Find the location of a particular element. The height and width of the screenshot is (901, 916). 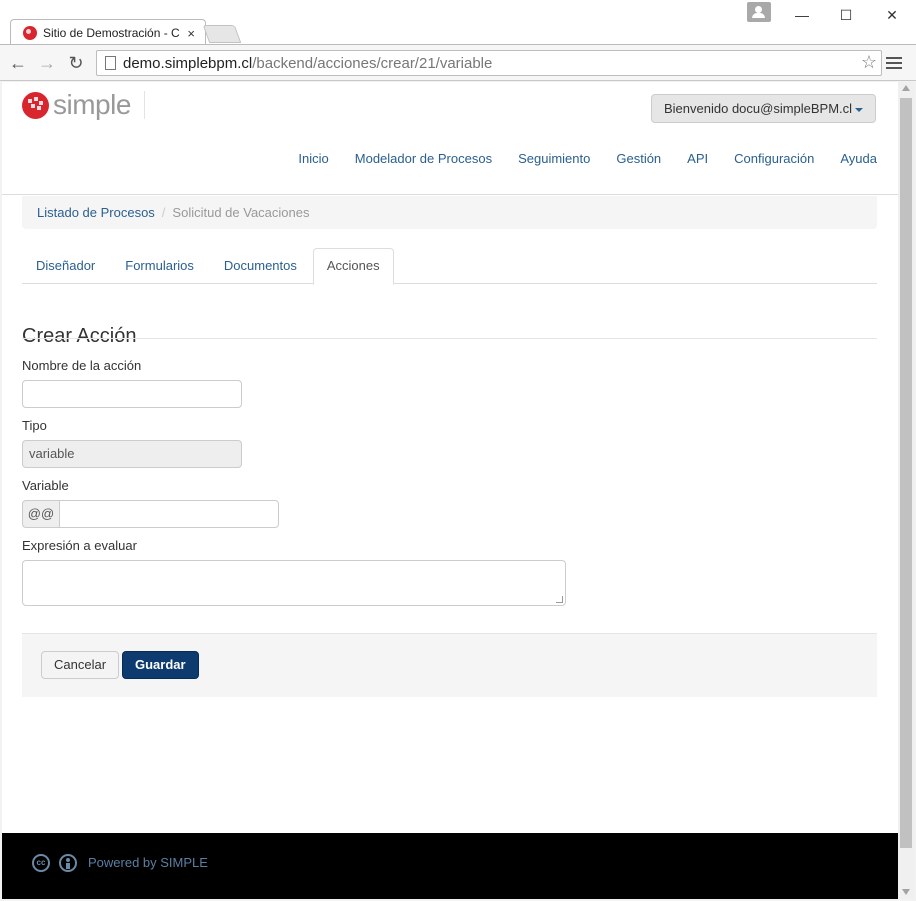

type-label: Tipo is located at coordinates (34, 425).